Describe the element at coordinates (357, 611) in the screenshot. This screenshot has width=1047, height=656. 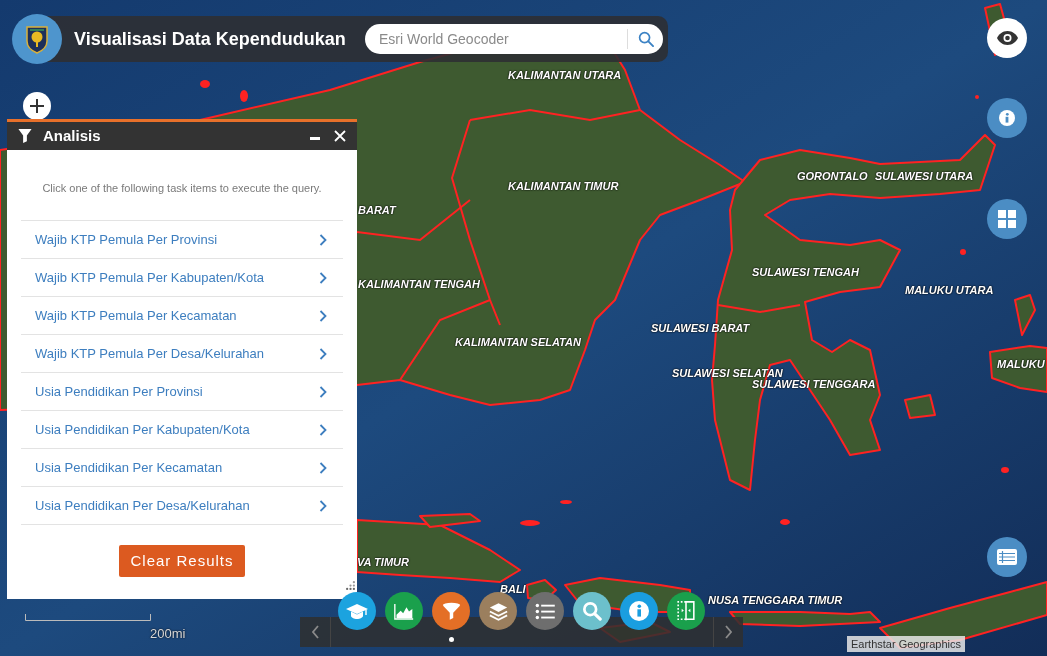
I see `graduation-cap-icon` at that location.